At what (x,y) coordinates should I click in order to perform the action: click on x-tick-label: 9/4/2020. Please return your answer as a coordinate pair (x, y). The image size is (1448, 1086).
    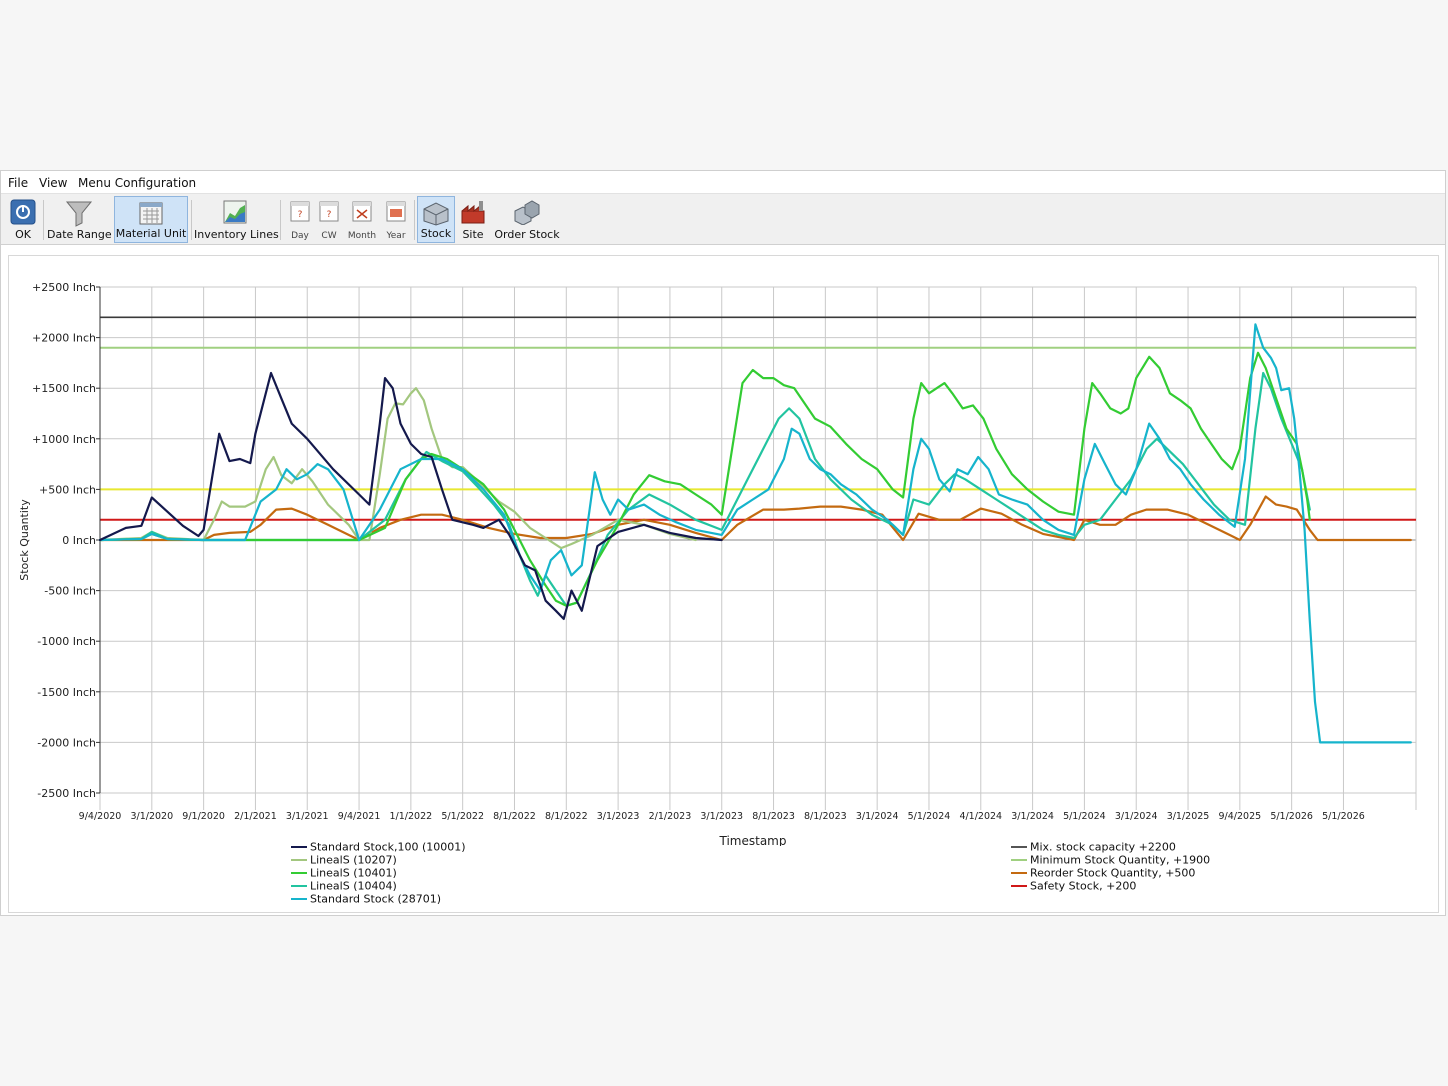
    Looking at the image, I should click on (100, 816).